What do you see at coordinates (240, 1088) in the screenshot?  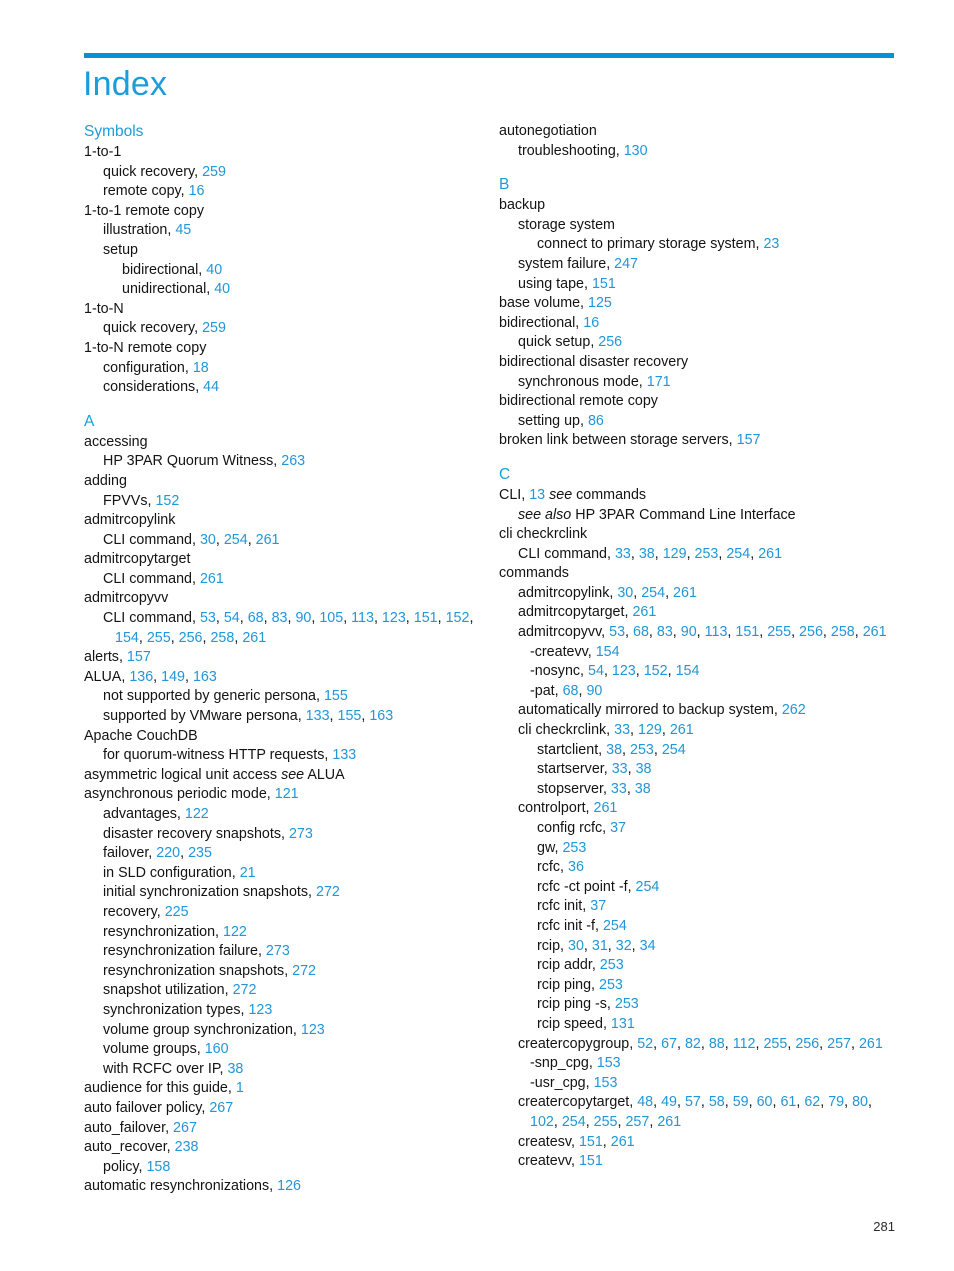 I see `page-reference: 1` at bounding box center [240, 1088].